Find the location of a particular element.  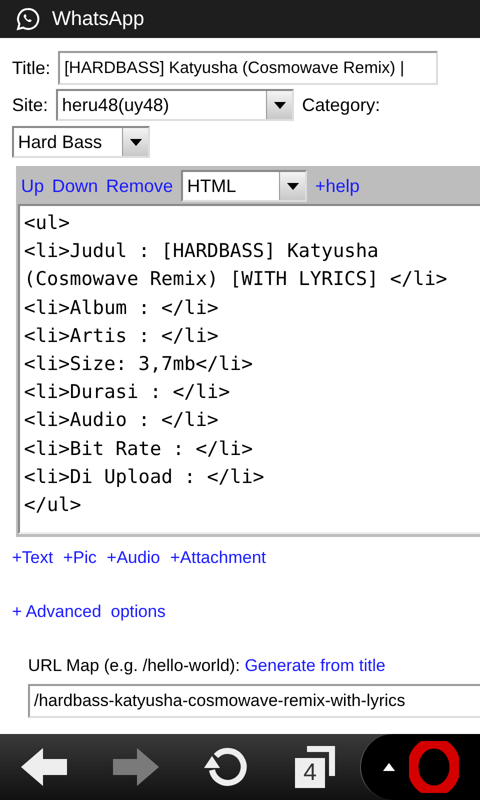

site-select: heru48(uy48) is located at coordinates (175, 105).